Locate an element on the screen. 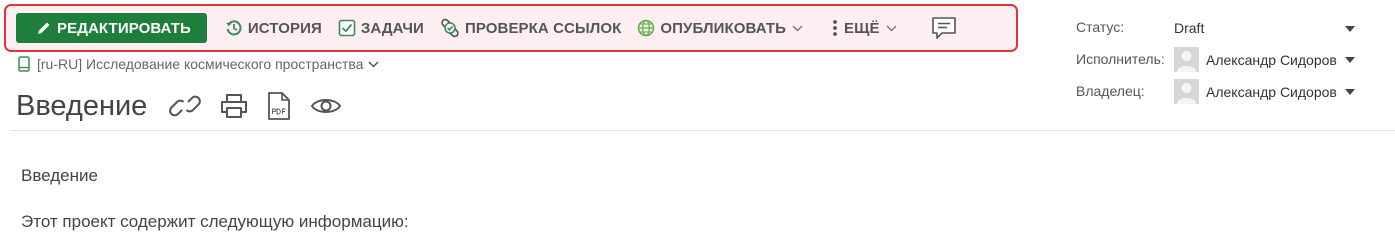 The height and width of the screenshot is (245, 1395). vertical-dots-icon is located at coordinates (835, 28).